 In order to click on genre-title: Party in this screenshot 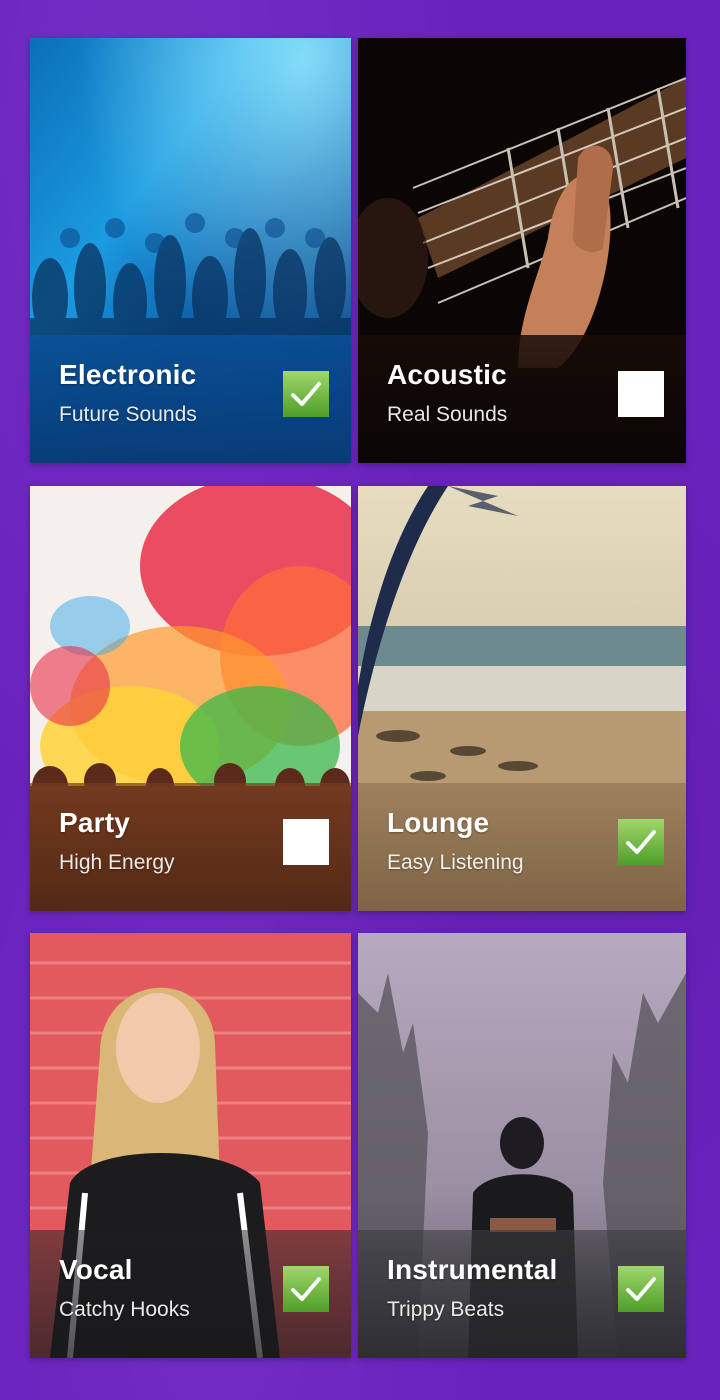, I will do `click(95, 822)`.